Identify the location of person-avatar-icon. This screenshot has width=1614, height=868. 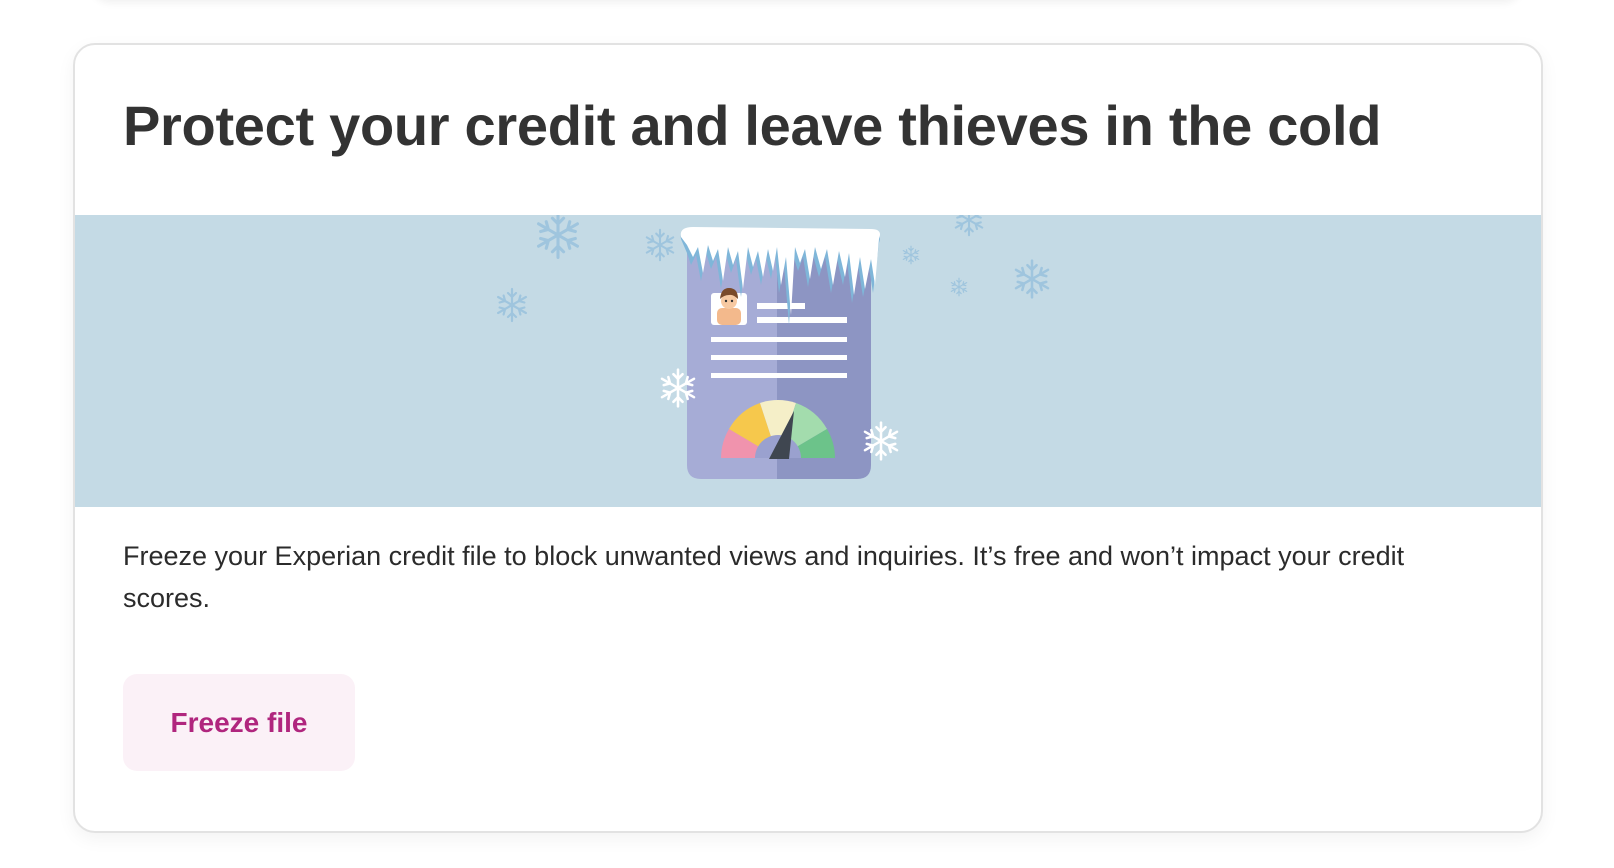
(729, 306).